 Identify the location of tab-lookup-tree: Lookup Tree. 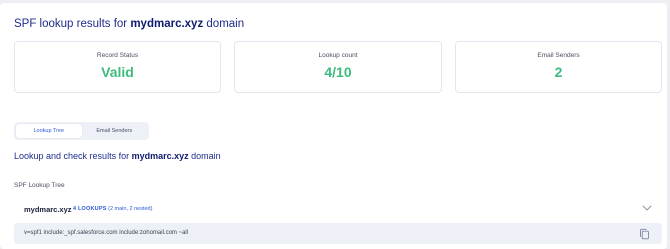
(49, 131).